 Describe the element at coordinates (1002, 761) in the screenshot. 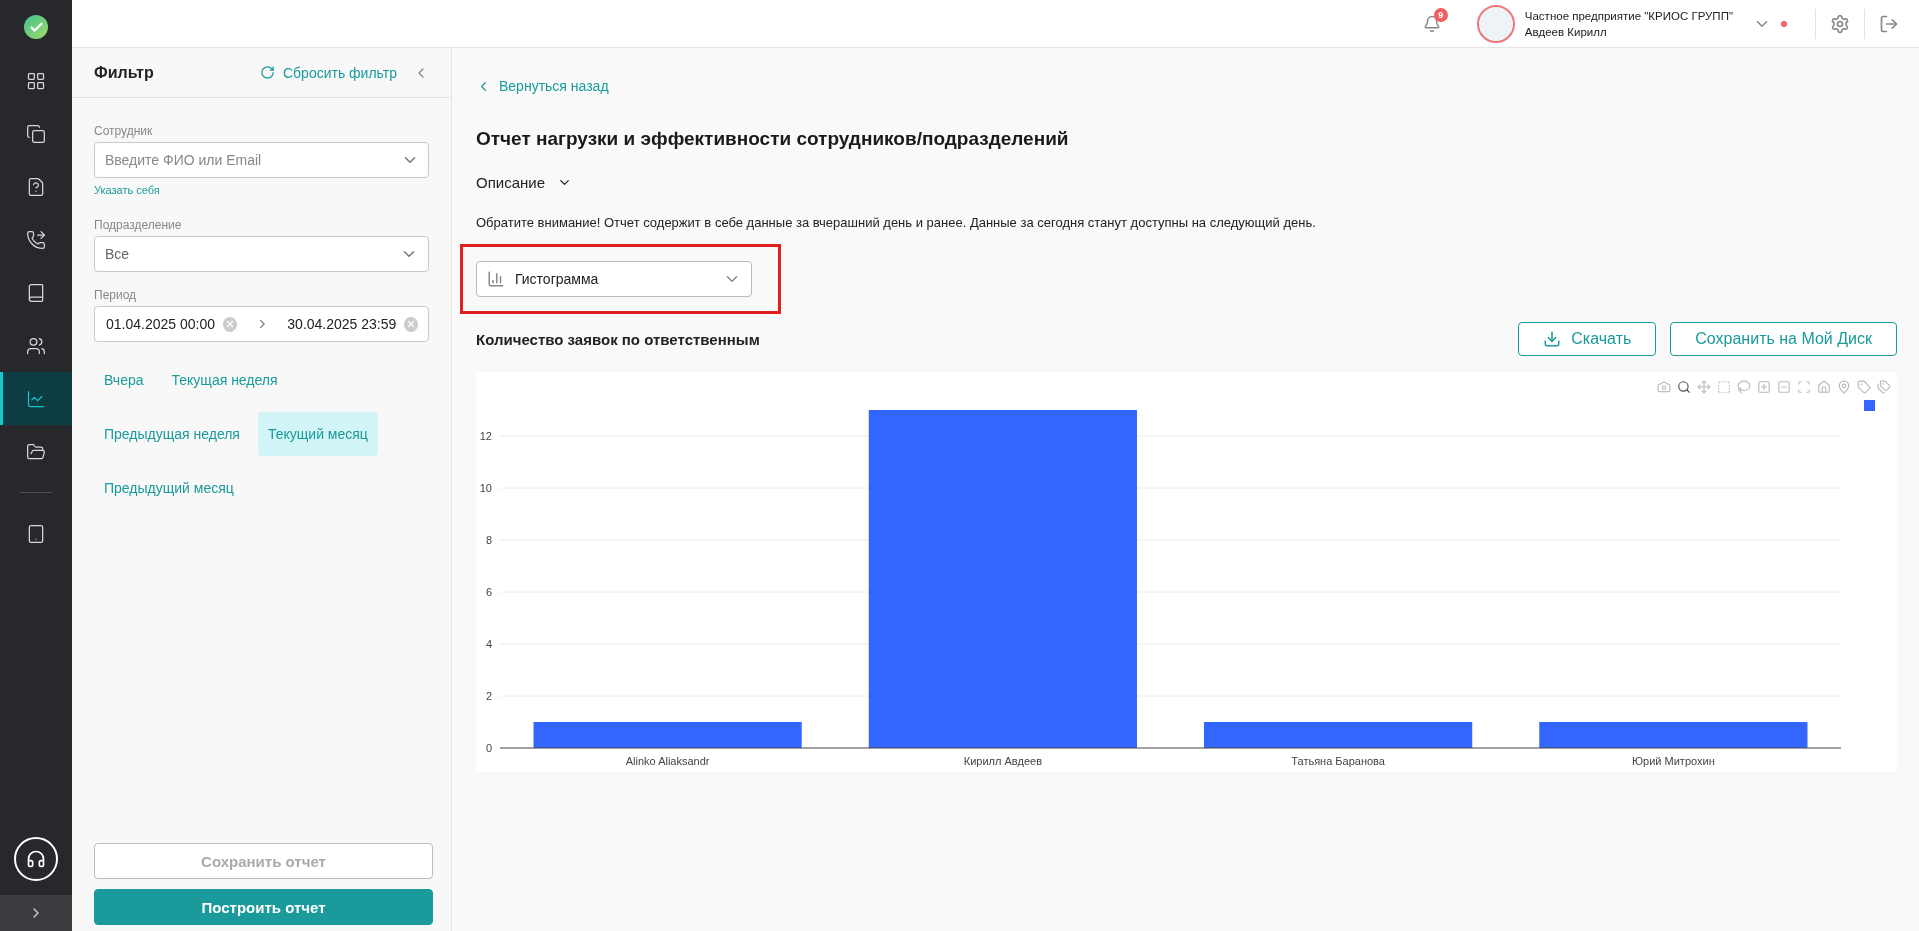

I see `x-tick-label: Кирилл Авдеев` at that location.